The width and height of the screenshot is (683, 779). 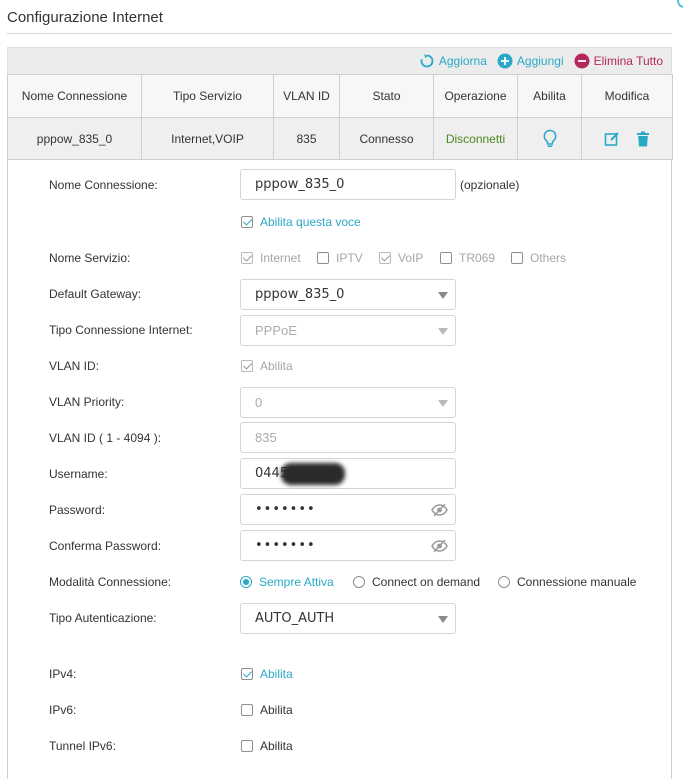 I want to click on conn-mode-label: Modalità Connessione:, so click(x=110, y=582).